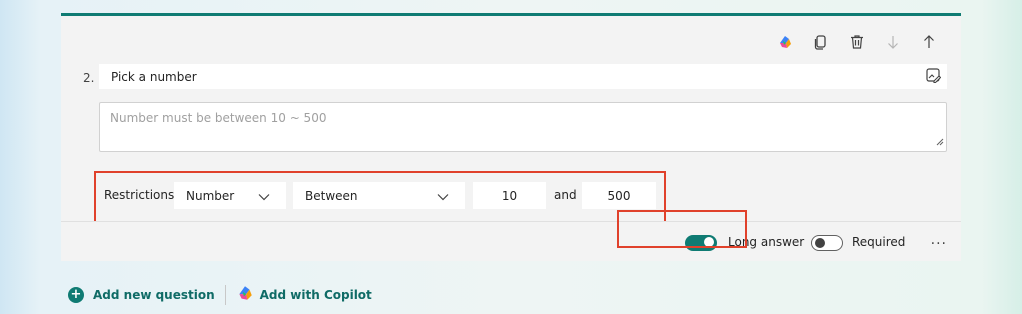  What do you see at coordinates (154, 77) in the screenshot?
I see `question-title-text: Pick a number` at bounding box center [154, 77].